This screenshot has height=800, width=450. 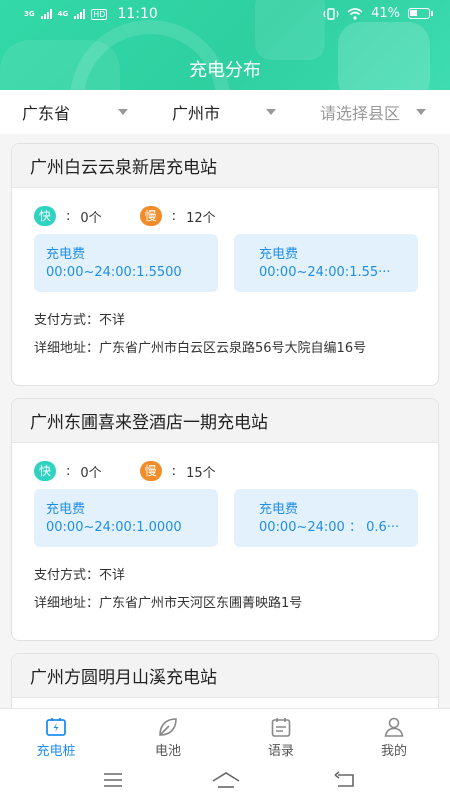 What do you see at coordinates (280, 751) in the screenshot?
I see `nav-label: 语录` at bounding box center [280, 751].